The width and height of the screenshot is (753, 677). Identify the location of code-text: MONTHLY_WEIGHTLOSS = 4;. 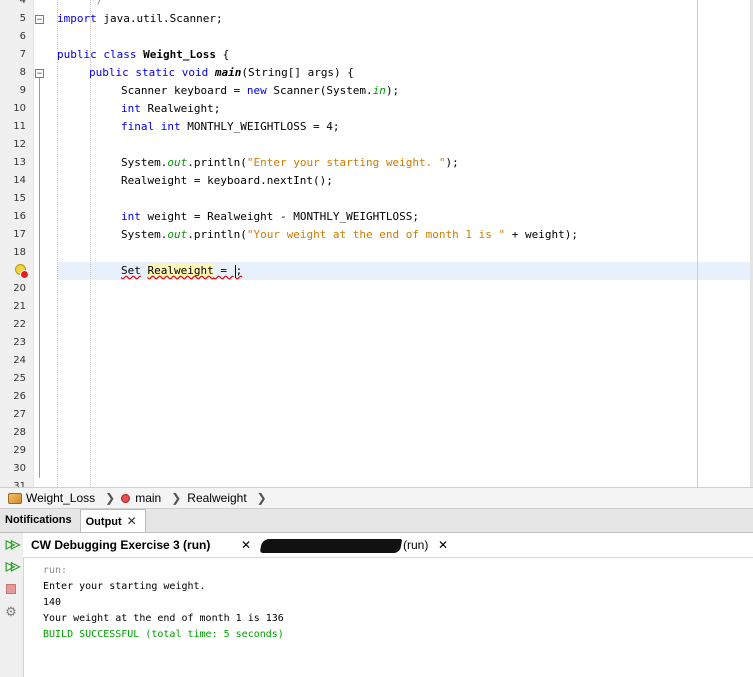
(260, 126).